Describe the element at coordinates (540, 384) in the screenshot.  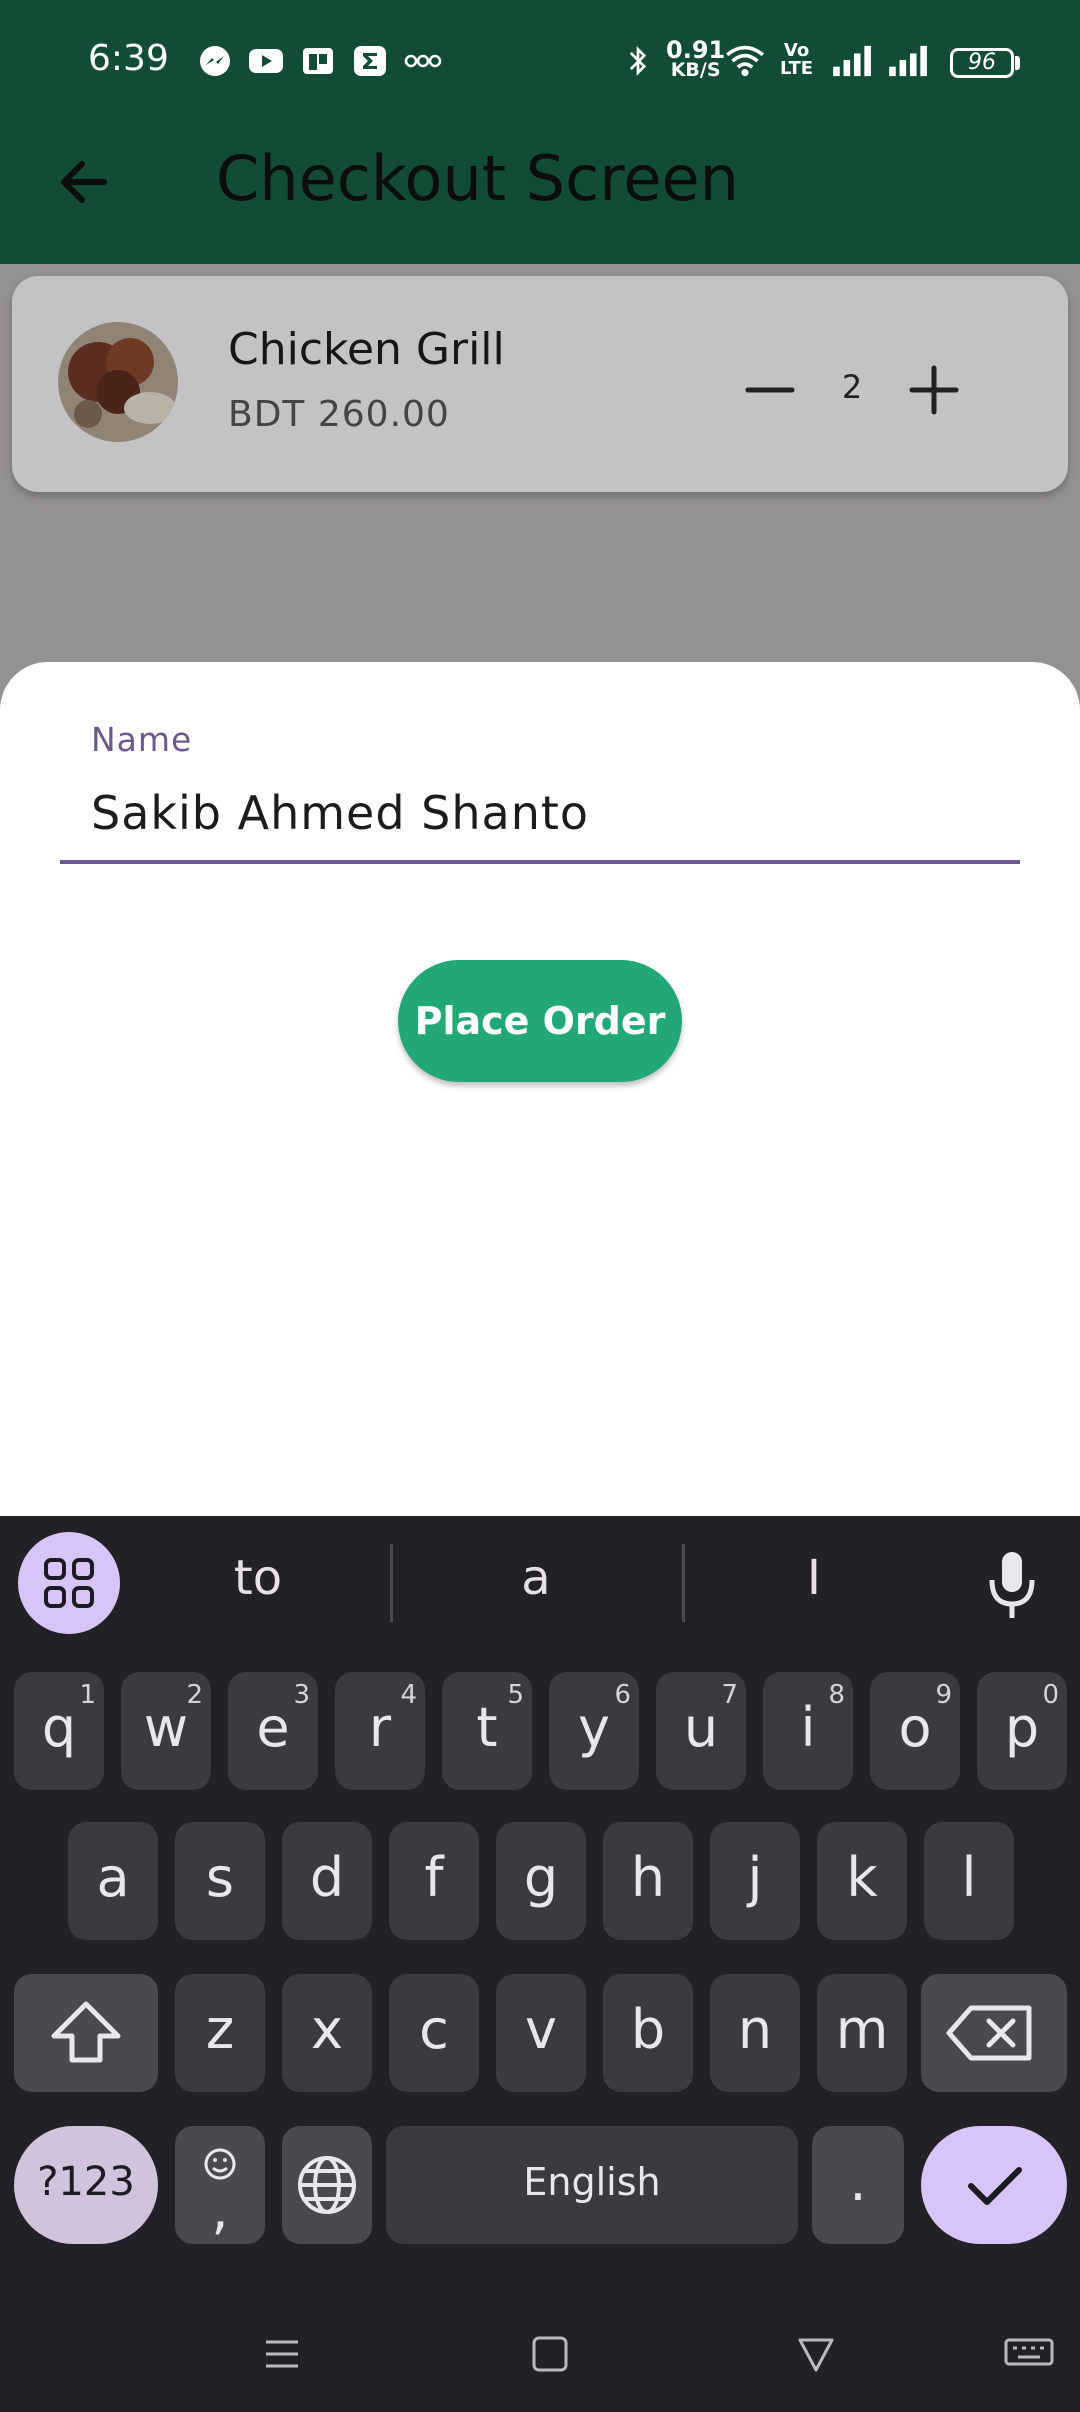
I see `cart-item-card: Chicken Grill BDT 260.00 2` at that location.